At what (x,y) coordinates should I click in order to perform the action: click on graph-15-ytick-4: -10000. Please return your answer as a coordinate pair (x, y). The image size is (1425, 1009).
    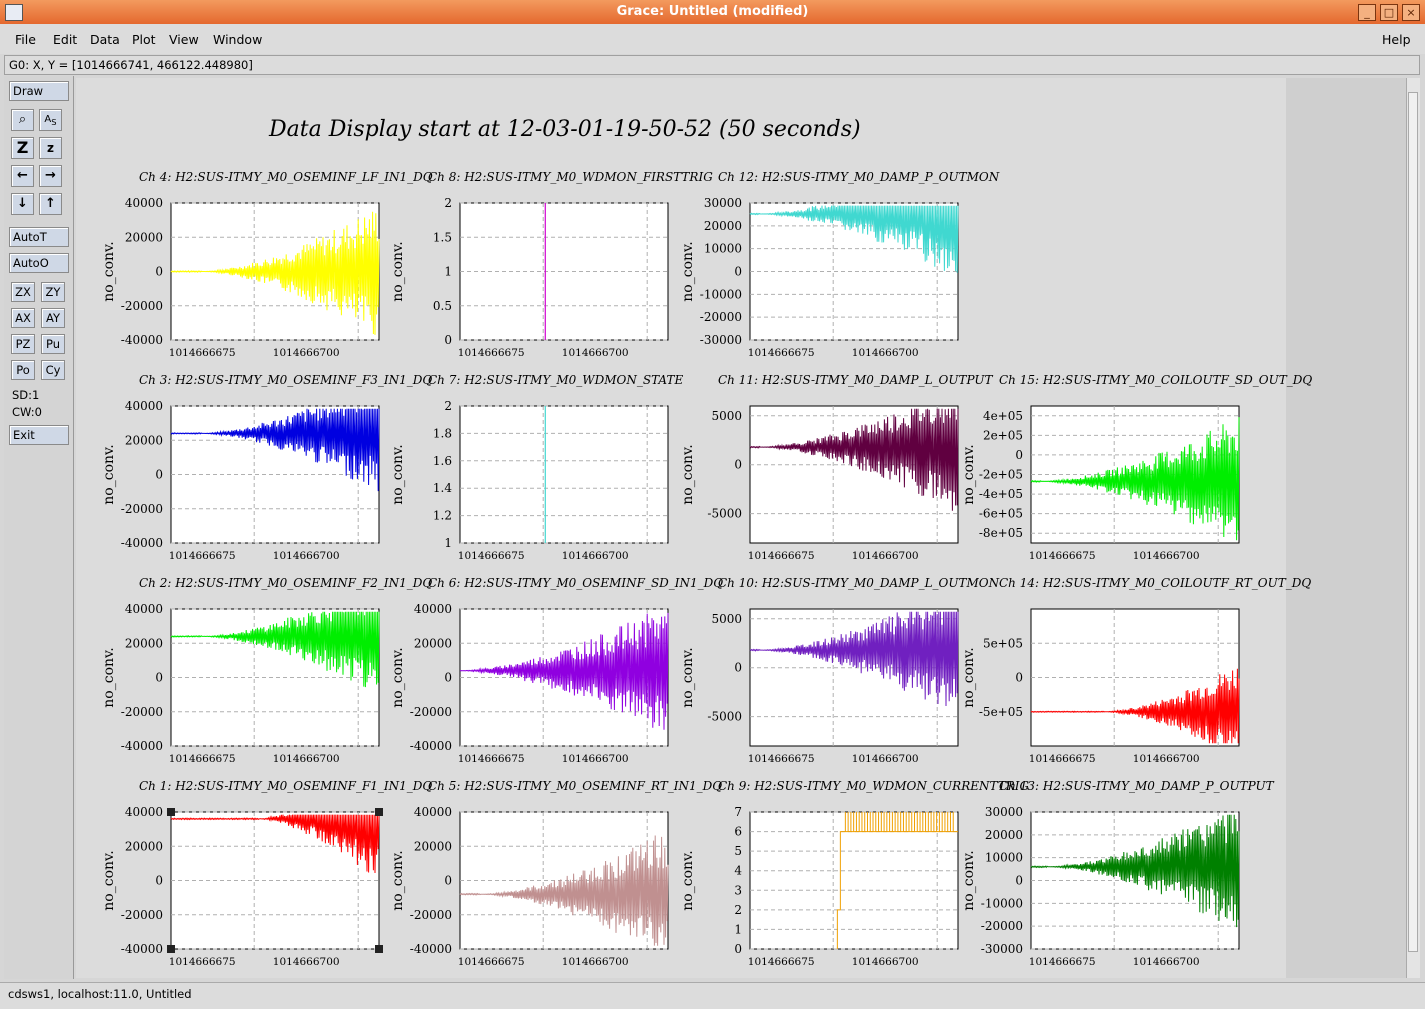
    Looking at the image, I should click on (1002, 903).